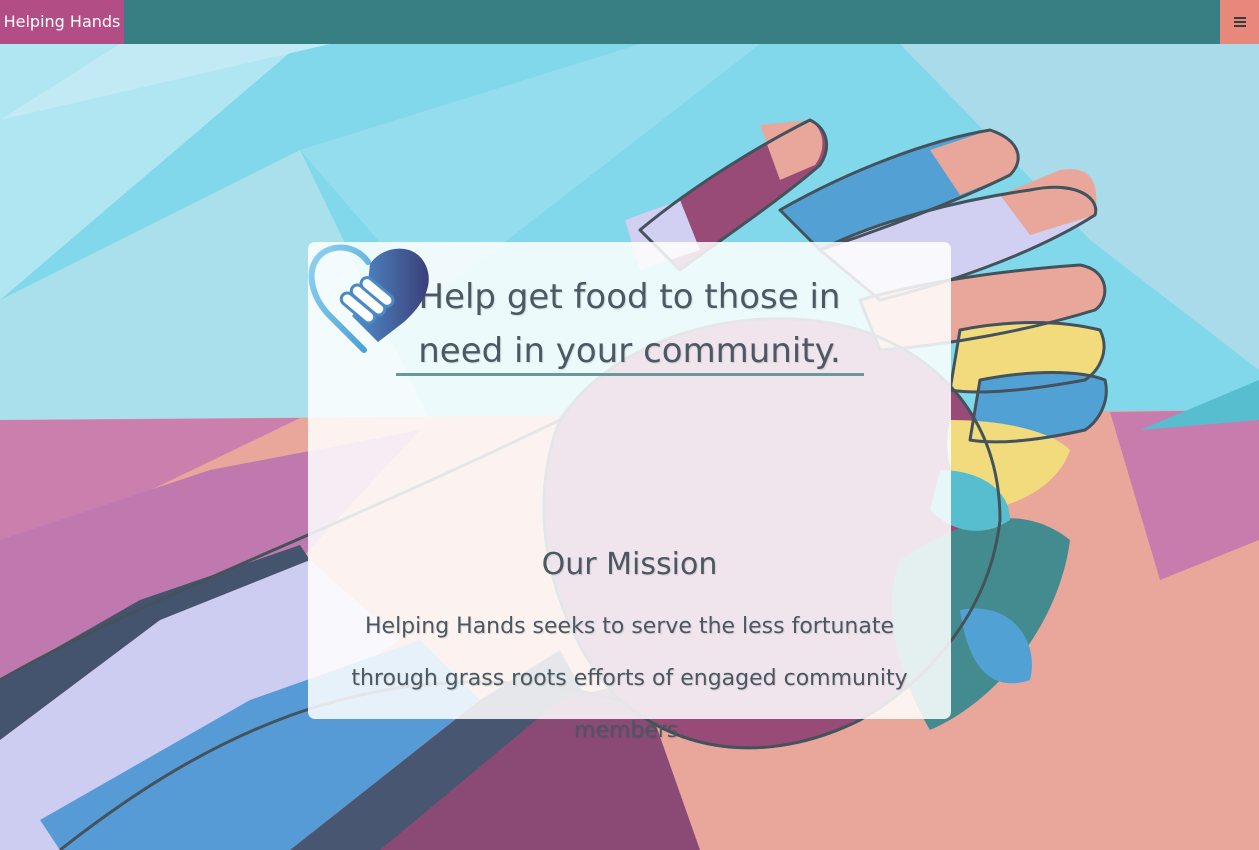  Describe the element at coordinates (629, 564) in the screenshot. I see `mission-heading: Our Mission` at that location.